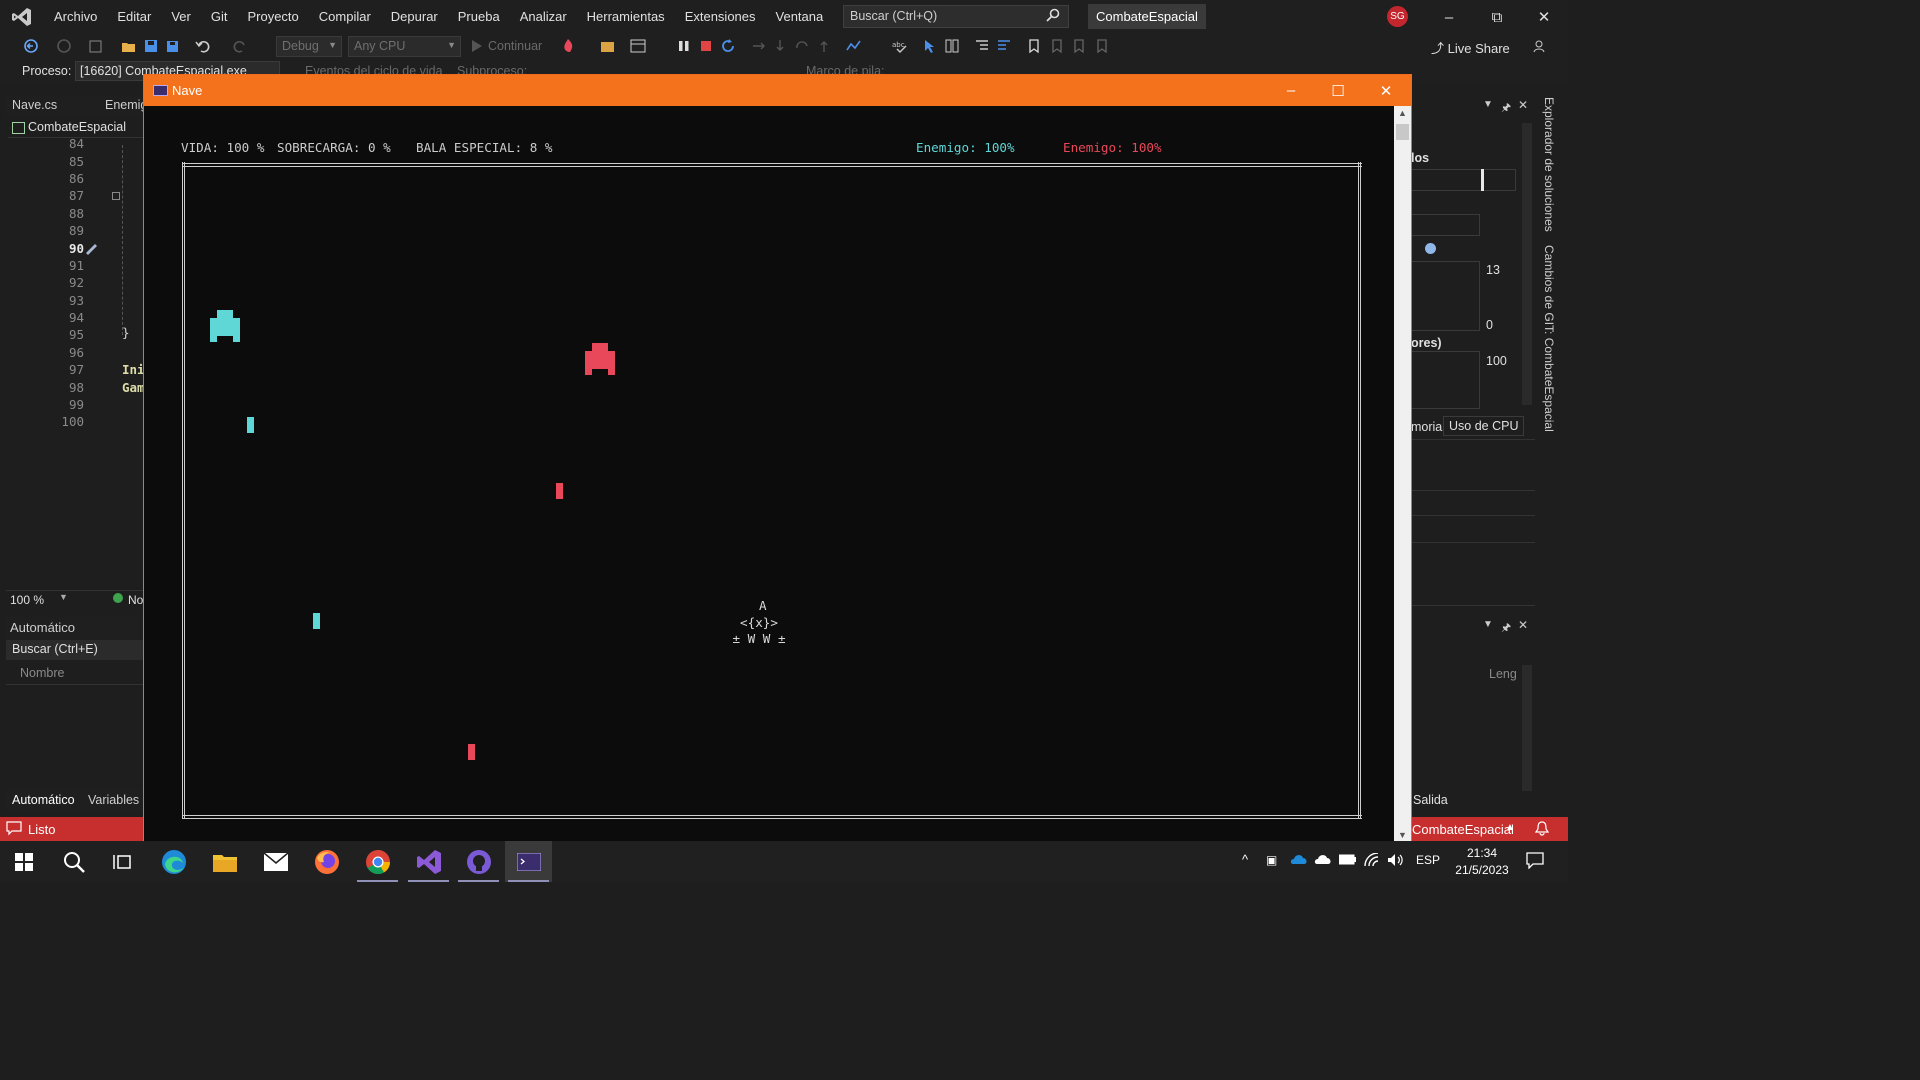  I want to click on scroll-up-icon: ▲, so click(1402, 113).